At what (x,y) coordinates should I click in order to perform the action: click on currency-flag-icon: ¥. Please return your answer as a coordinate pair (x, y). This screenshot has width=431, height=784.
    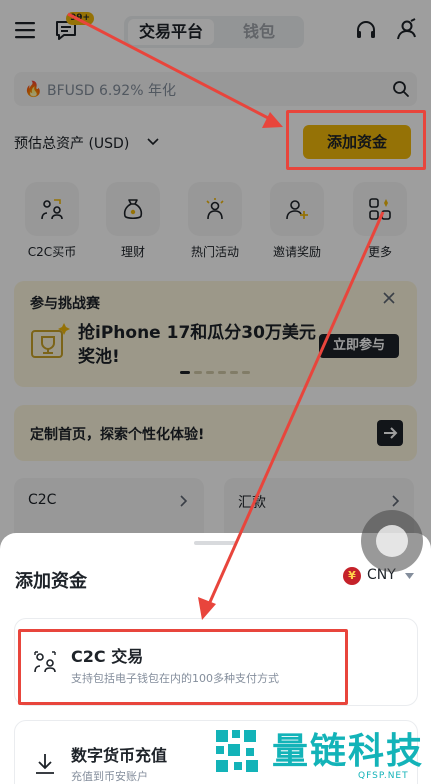
    Looking at the image, I should click on (352, 576).